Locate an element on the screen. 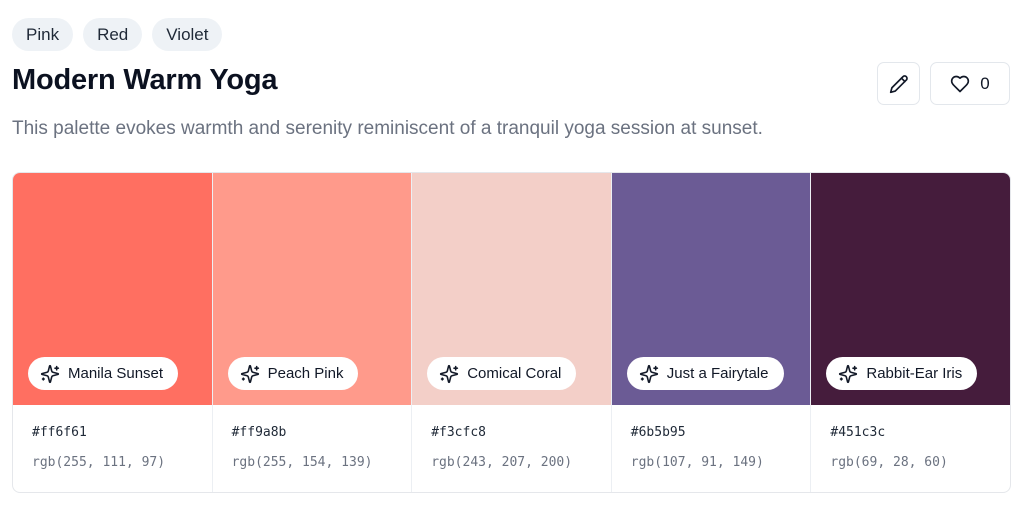 This screenshot has width=1024, height=522. color-name-badge: Comical Coral is located at coordinates (502, 373).